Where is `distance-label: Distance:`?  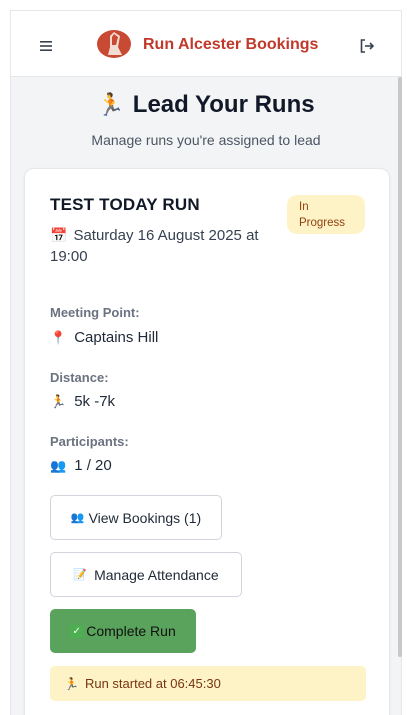 distance-label: Distance: is located at coordinates (79, 377).